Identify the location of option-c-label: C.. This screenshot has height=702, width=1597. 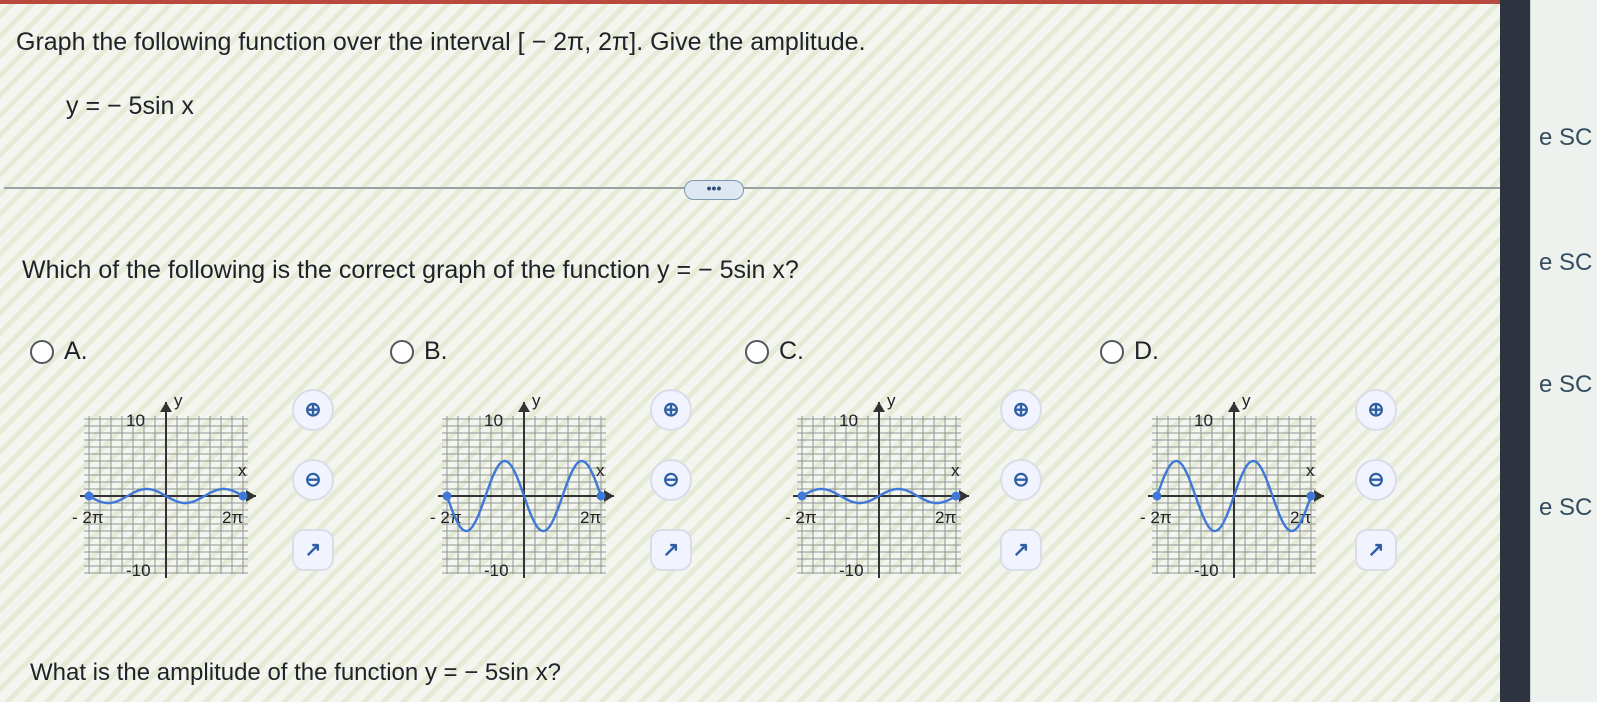
(791, 351).